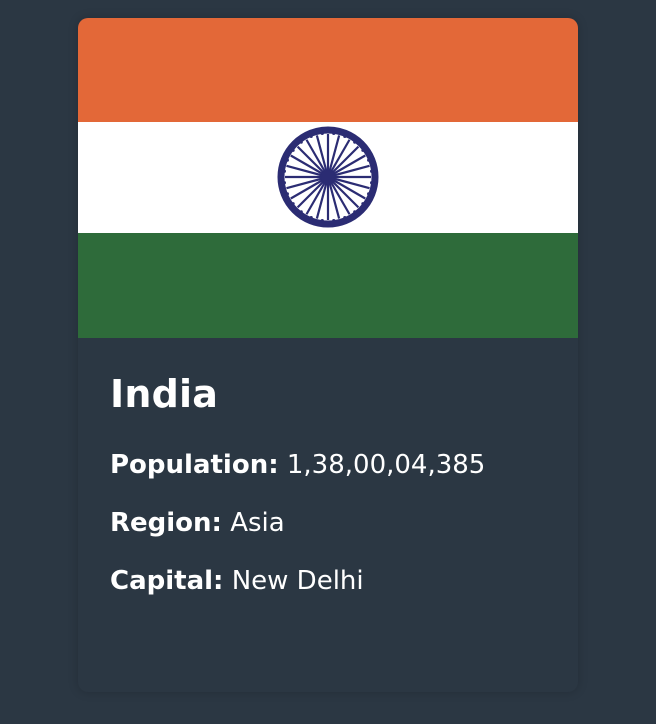  Describe the element at coordinates (257, 523) in the screenshot. I see `region-value: Asia` at that location.